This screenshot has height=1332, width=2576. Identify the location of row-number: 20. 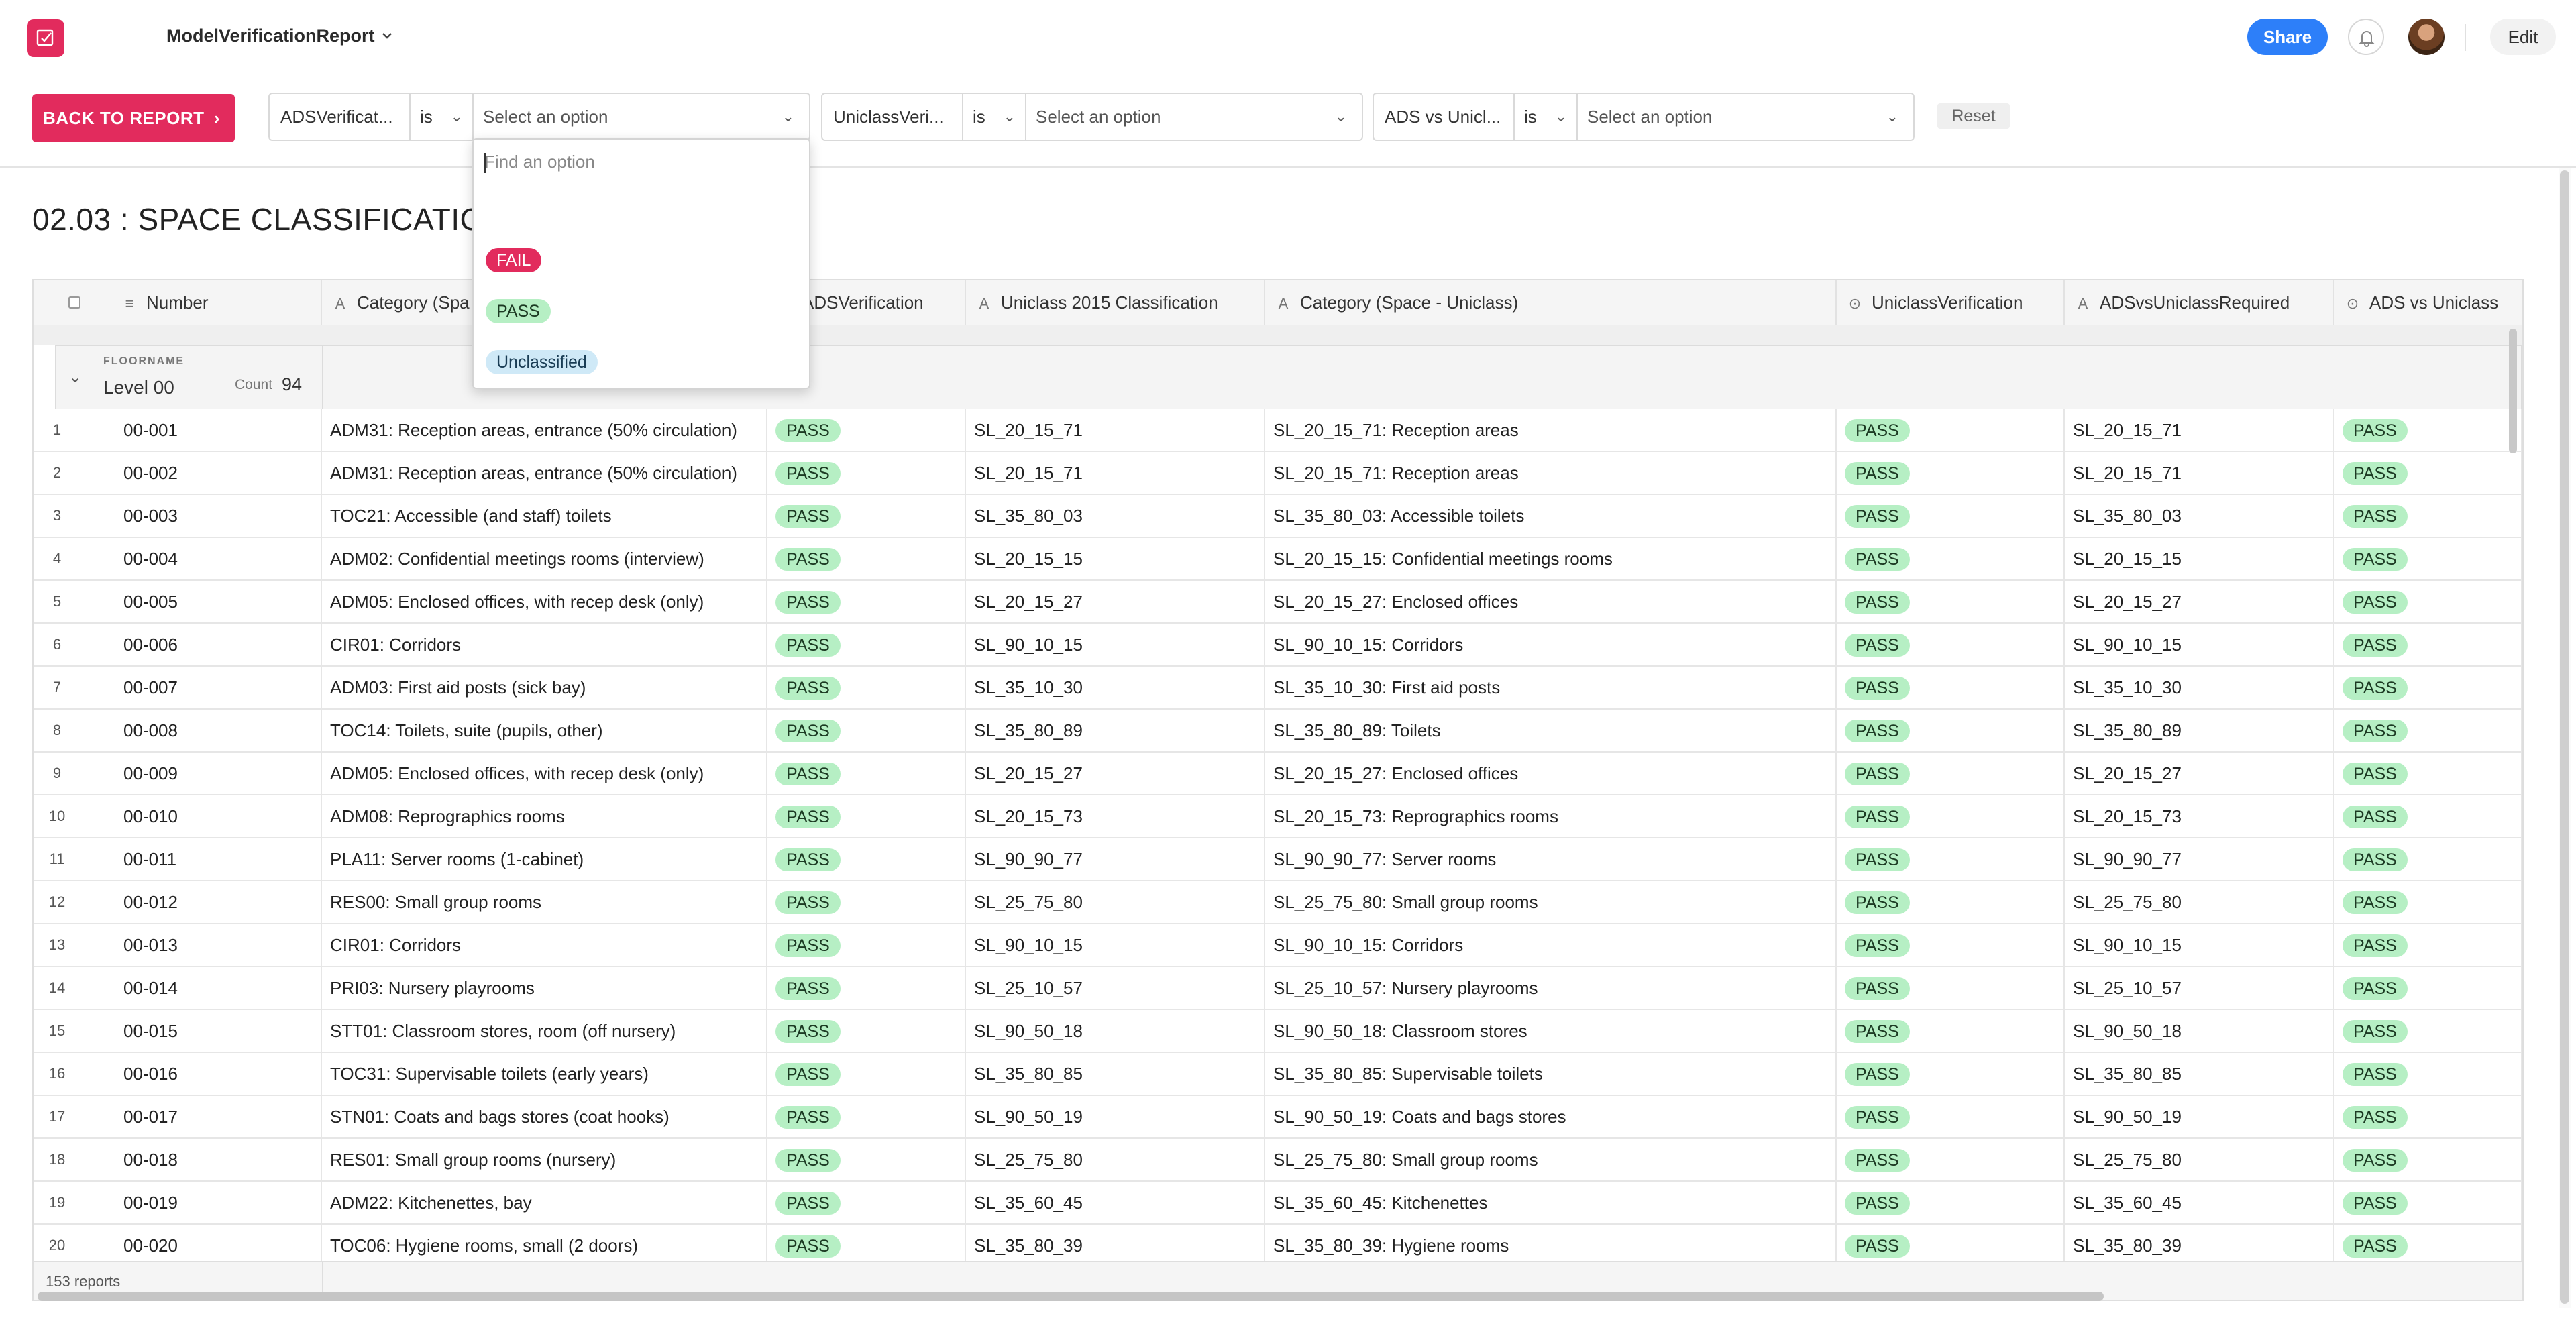
(57, 1245).